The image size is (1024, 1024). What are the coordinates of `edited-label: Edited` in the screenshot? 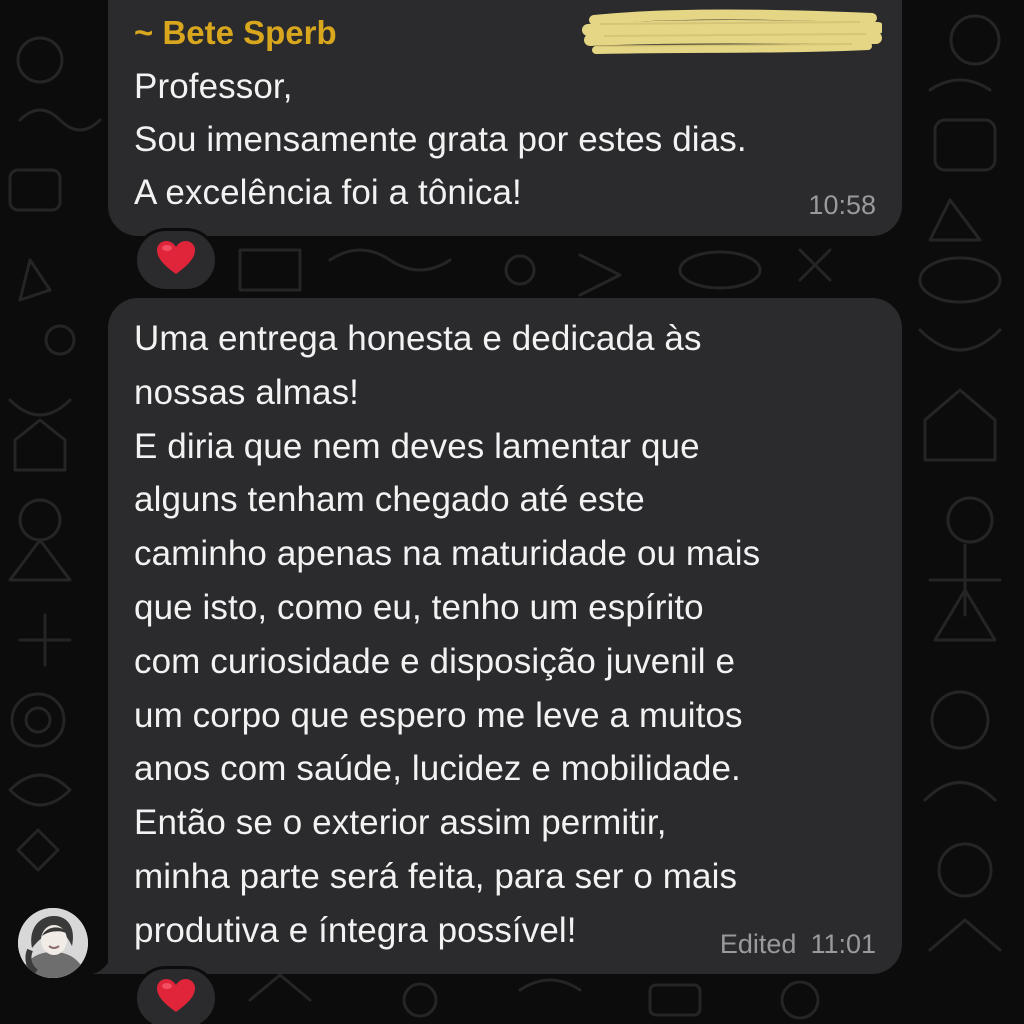 It's located at (758, 944).